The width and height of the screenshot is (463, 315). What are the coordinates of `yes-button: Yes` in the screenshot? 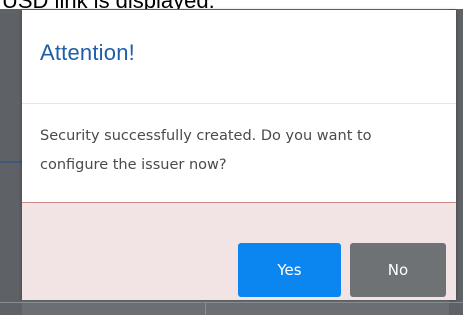 It's located at (289, 270).